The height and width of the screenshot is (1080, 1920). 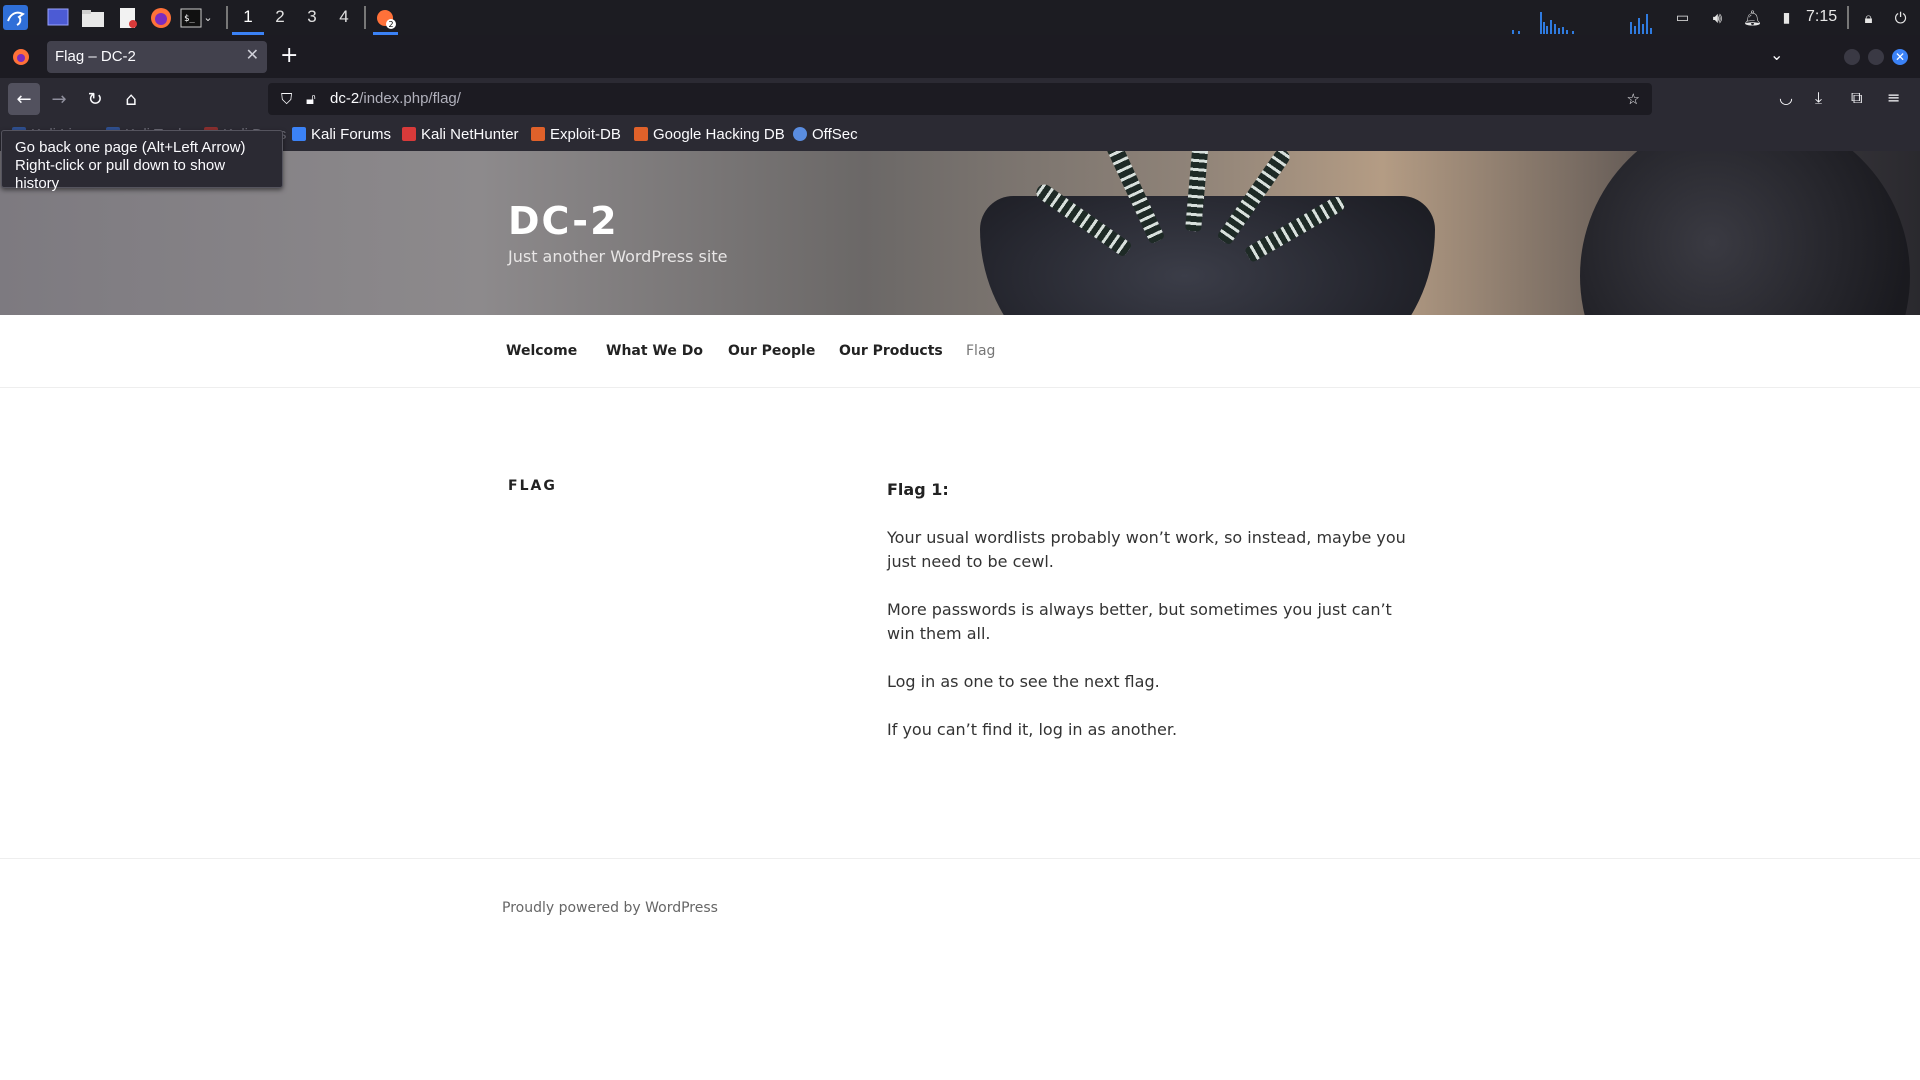 What do you see at coordinates (1032, 729) in the screenshot?
I see `content-paragraph: If you can’t find it, log in as another.` at bounding box center [1032, 729].